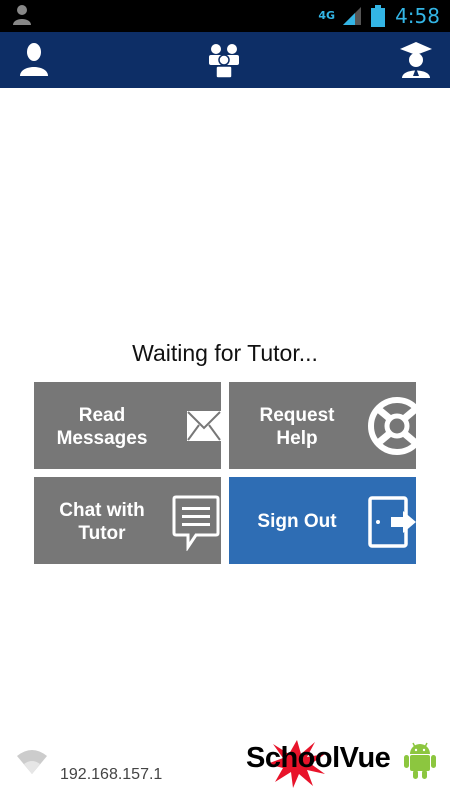  What do you see at coordinates (102, 427) in the screenshot?
I see `read-messages-label: Read Messages` at bounding box center [102, 427].